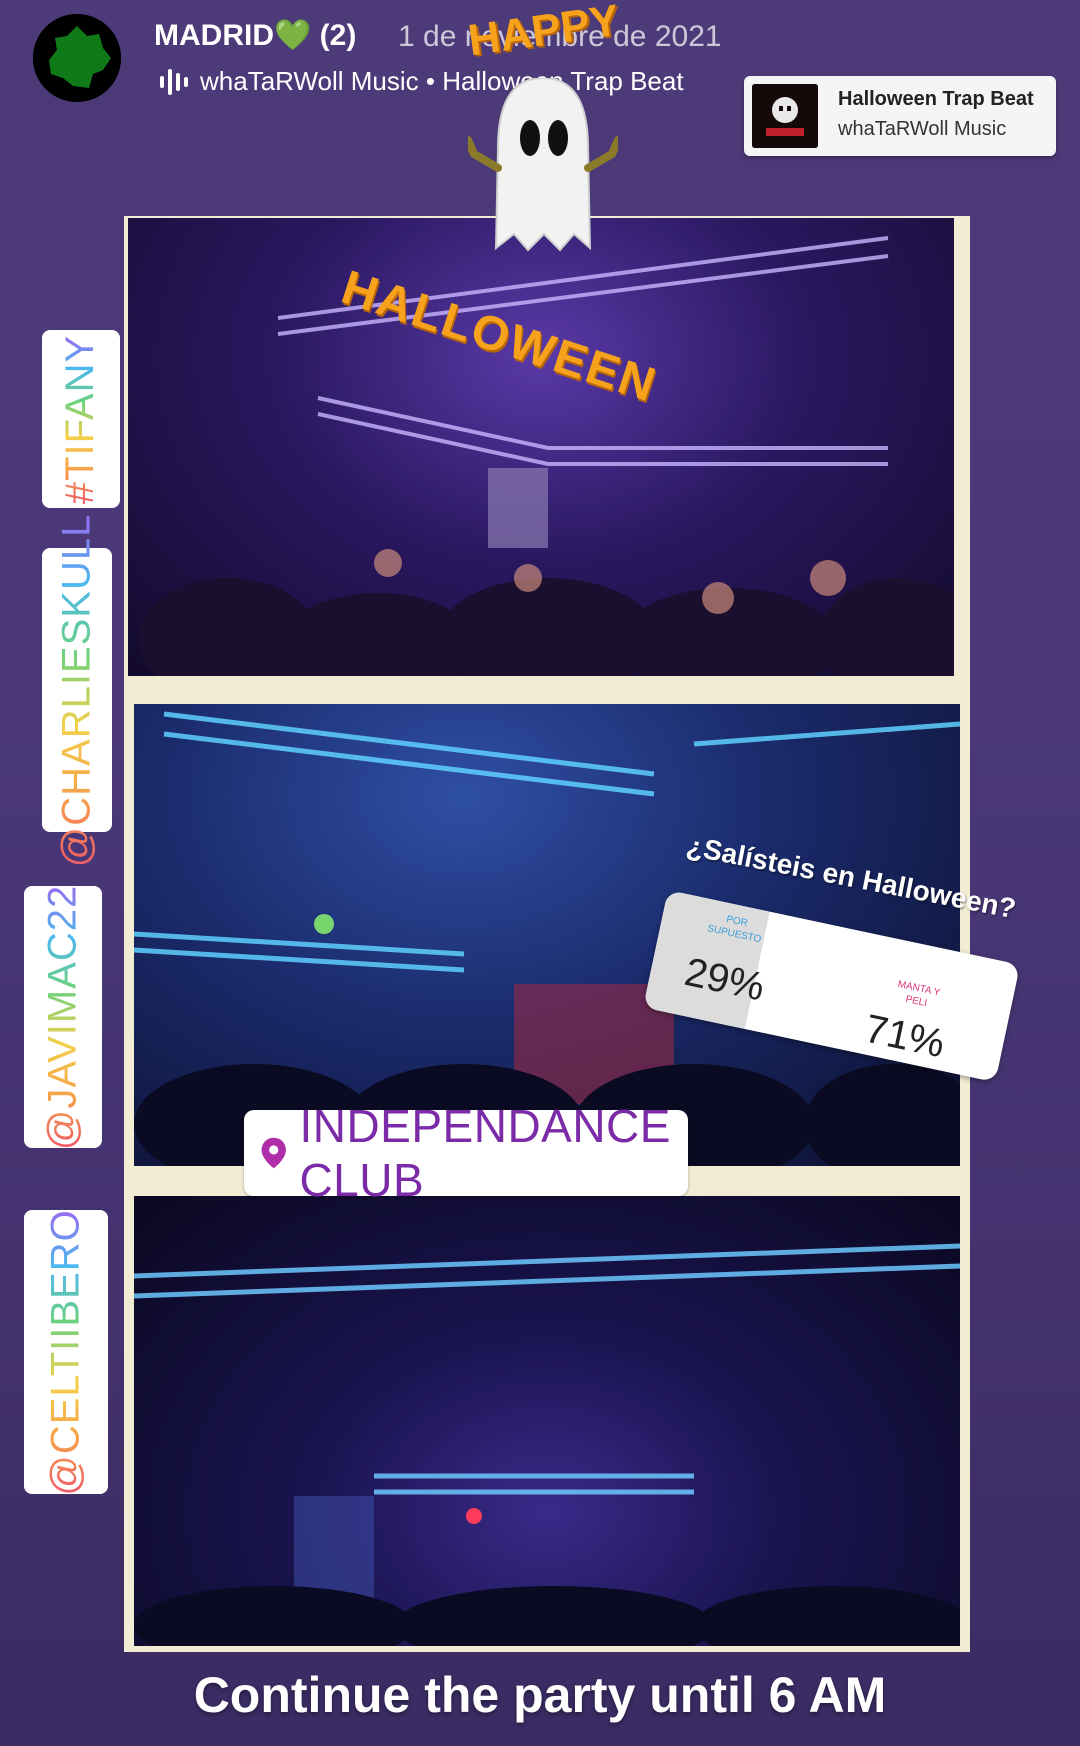 Image resolution: width=1080 pixels, height=1746 pixels. I want to click on mention-sticker-tifany: #TIFANY, so click(81, 419).